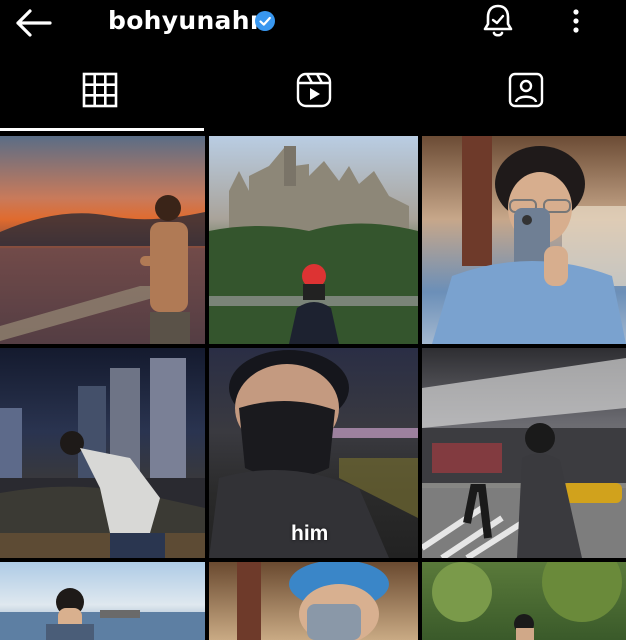 Image resolution: width=626 pixels, height=640 pixels. I want to click on grid-icon, so click(100, 90).